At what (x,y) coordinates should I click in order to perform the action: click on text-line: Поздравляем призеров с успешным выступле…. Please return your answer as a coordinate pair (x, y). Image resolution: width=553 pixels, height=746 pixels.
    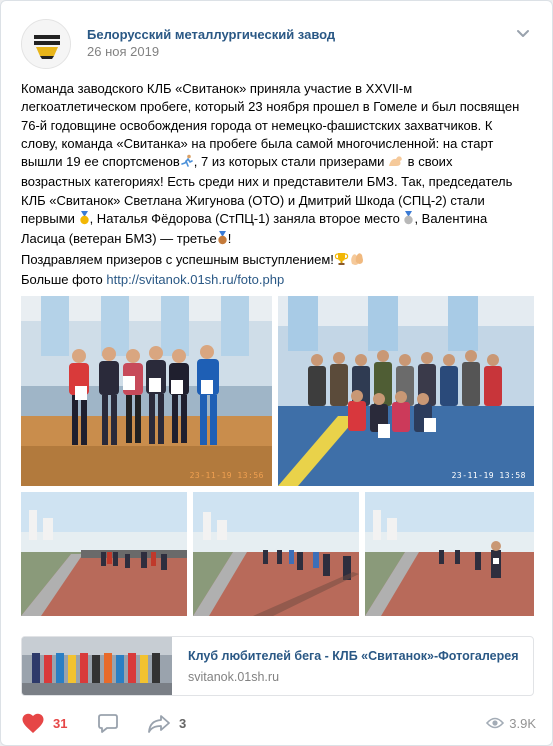
    Looking at the image, I should click on (278, 261).